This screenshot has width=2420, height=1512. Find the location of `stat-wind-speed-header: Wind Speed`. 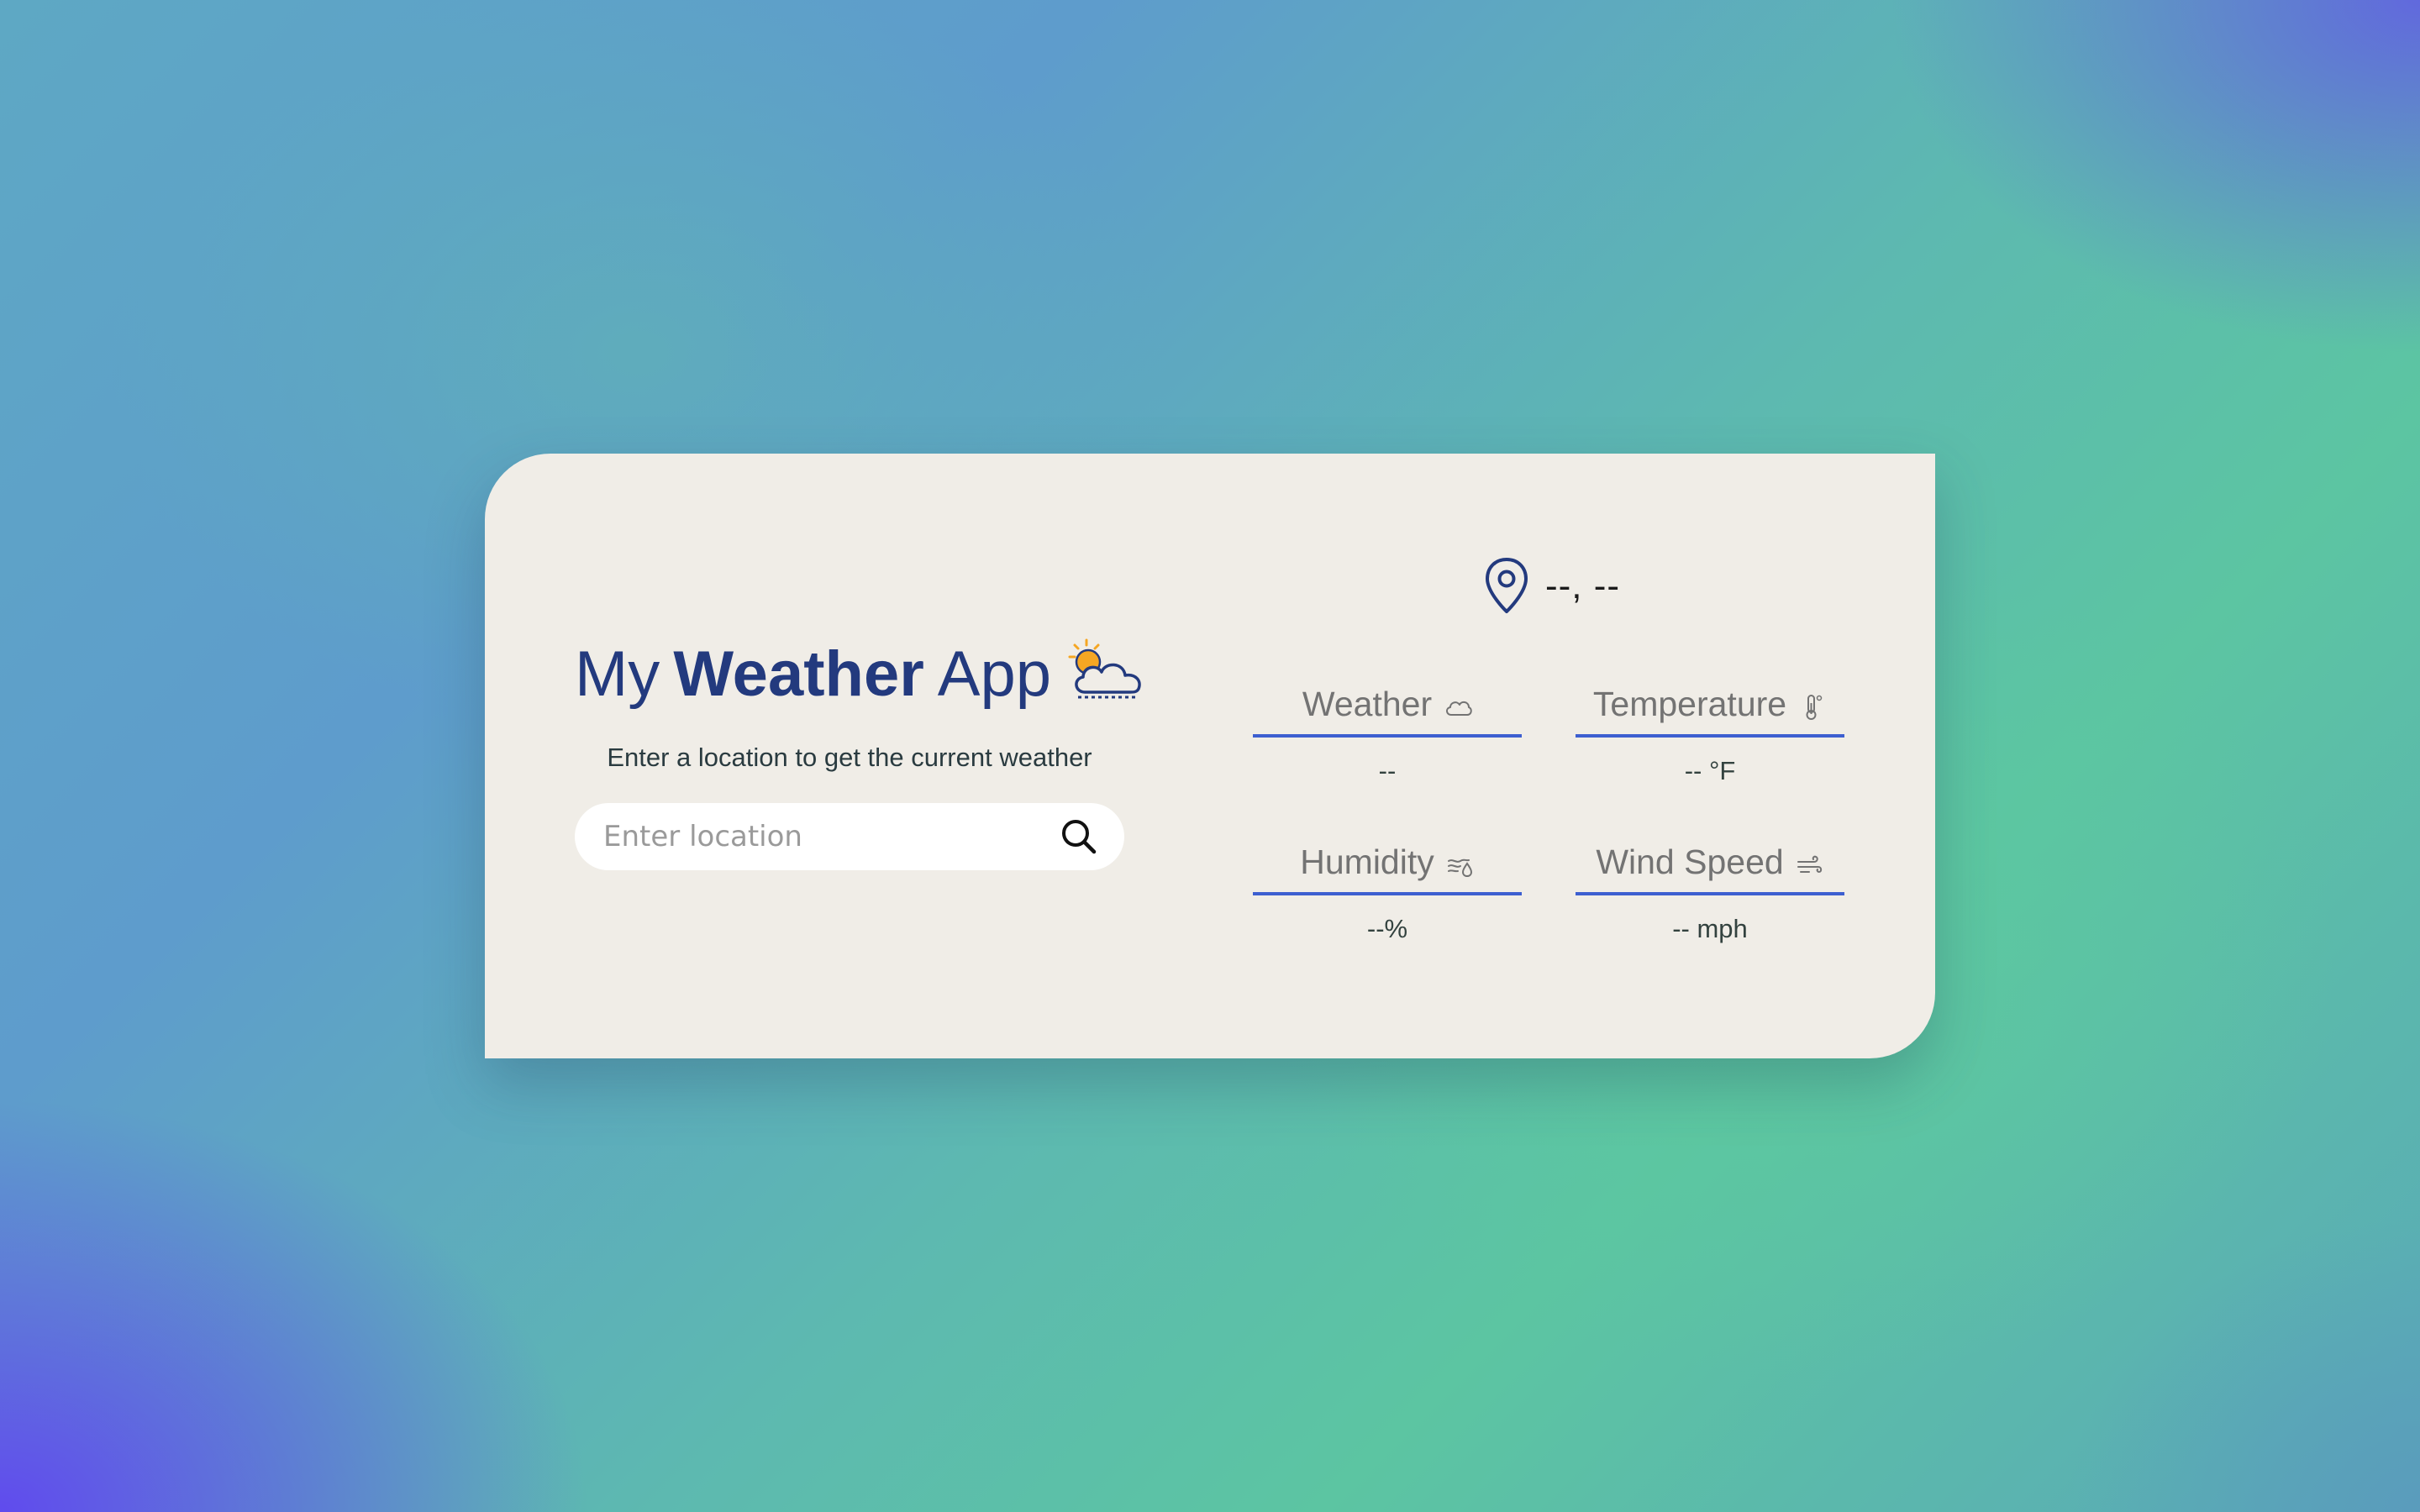

stat-wind-speed-header: Wind Speed is located at coordinates (1710, 861).